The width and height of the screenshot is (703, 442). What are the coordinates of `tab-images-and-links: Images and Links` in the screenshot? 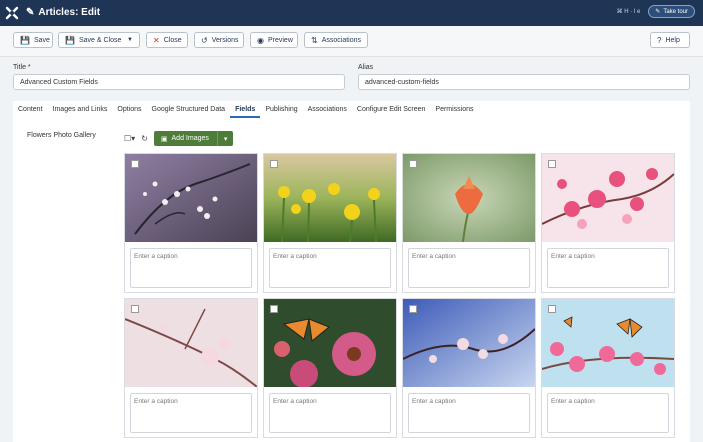 It's located at (80, 109).